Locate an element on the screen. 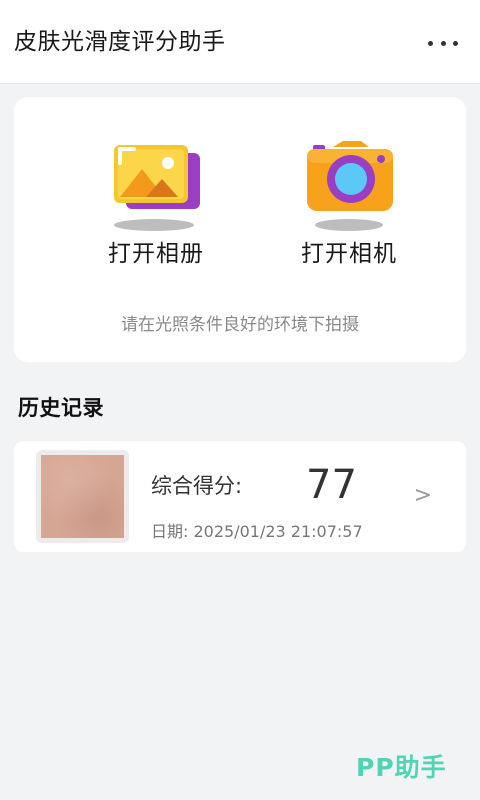  open-camera-button: 打开相机 is located at coordinates (349, 207).